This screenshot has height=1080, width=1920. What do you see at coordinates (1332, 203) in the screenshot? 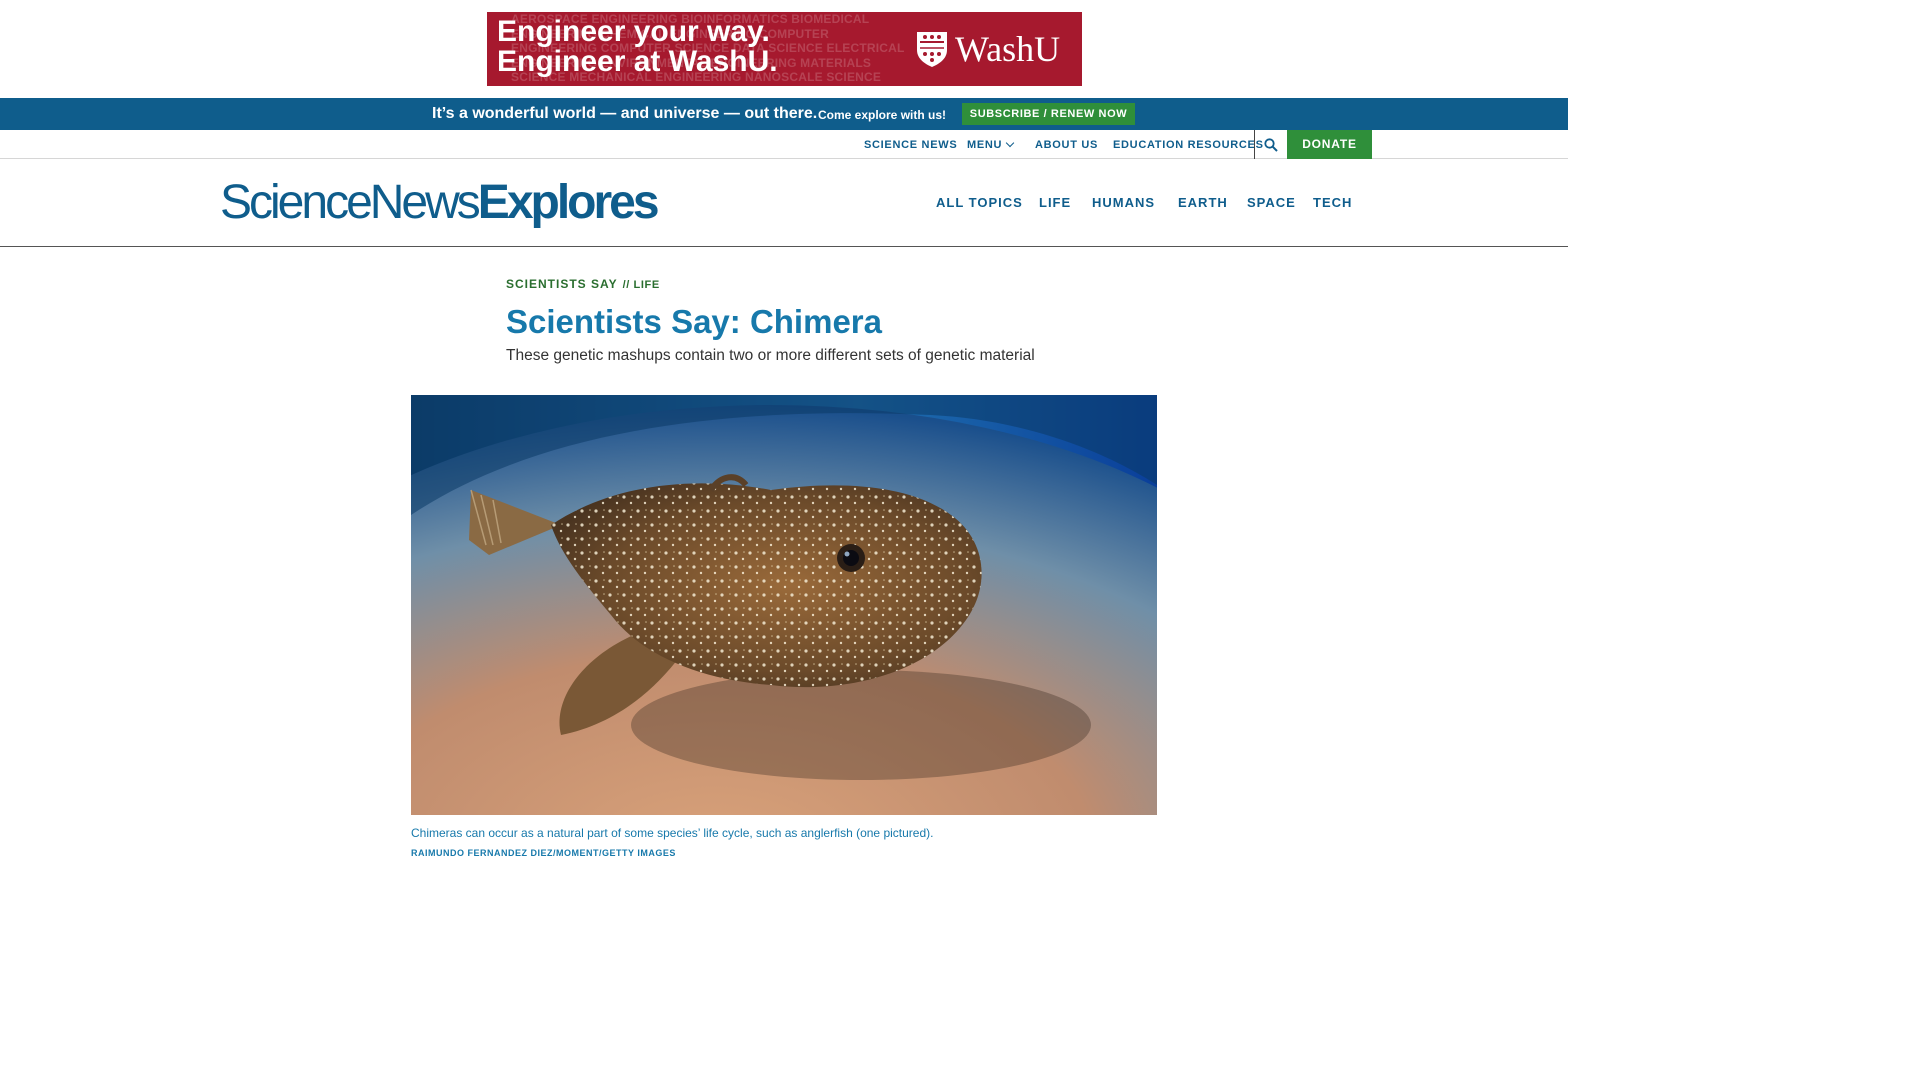
I see `topic-tech: Tech` at bounding box center [1332, 203].